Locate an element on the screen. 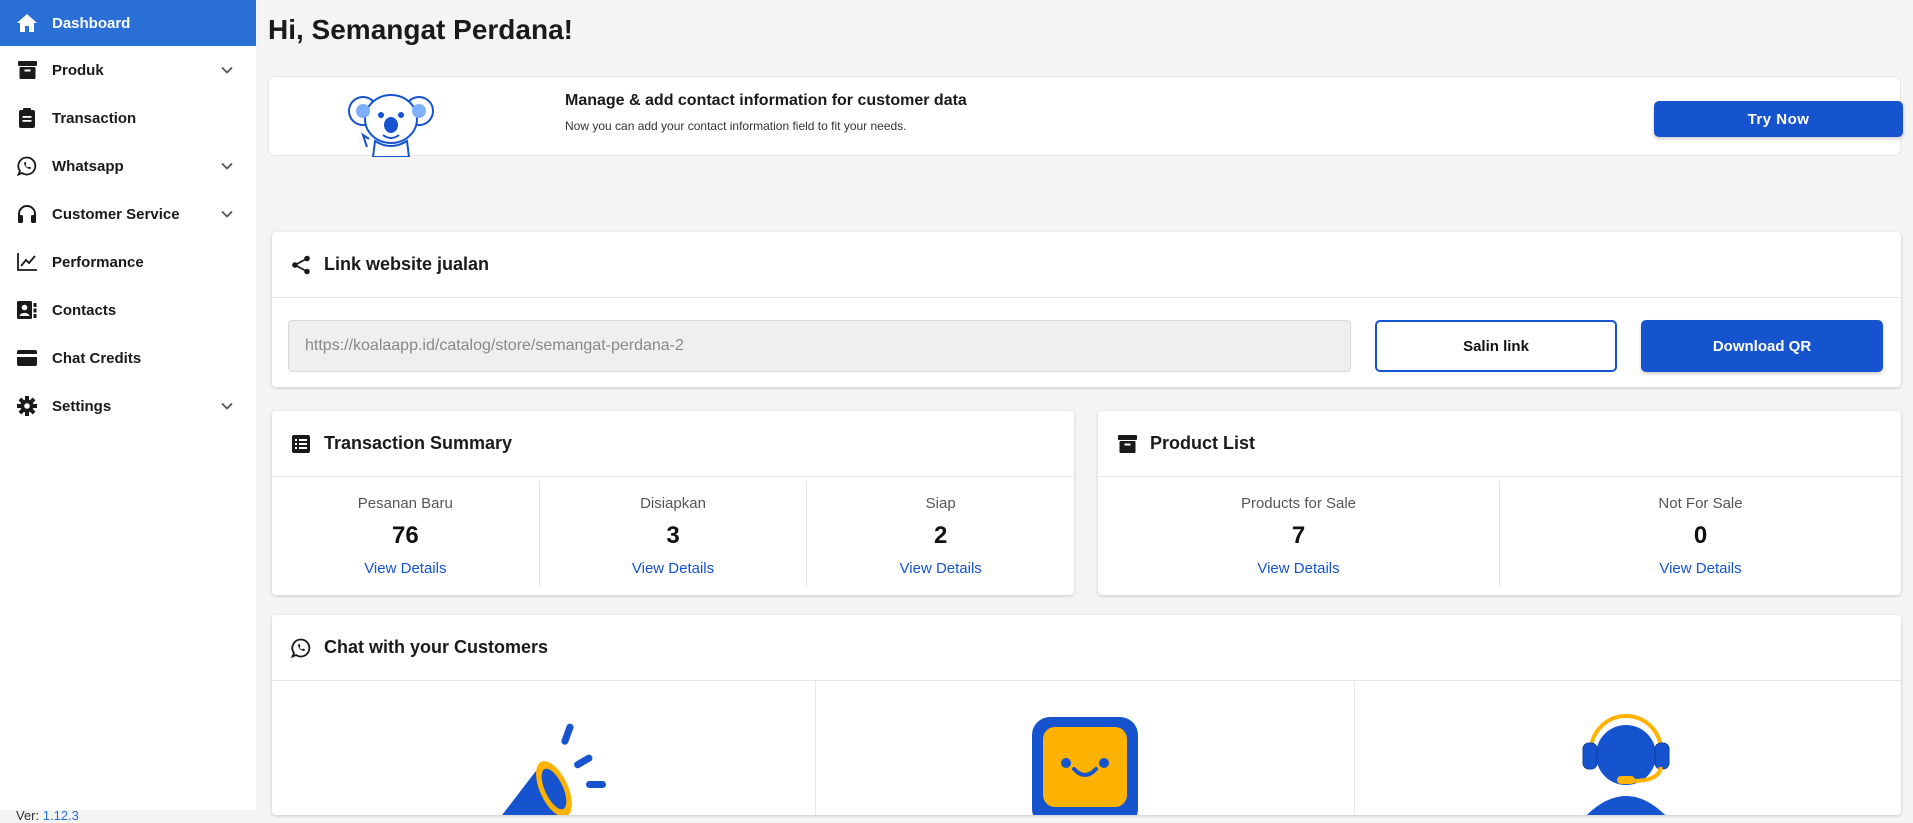 This screenshot has width=1913, height=823. sidebar-item-label: Produk is located at coordinates (78, 70).